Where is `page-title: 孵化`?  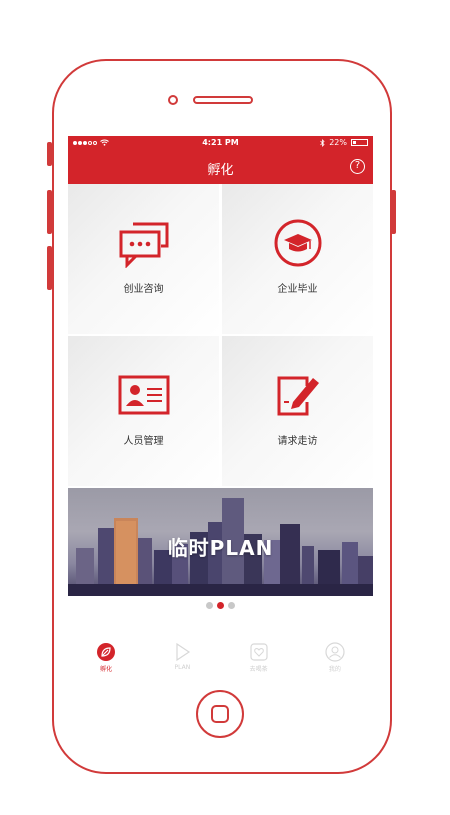
page-title: 孵化 is located at coordinates (220, 170).